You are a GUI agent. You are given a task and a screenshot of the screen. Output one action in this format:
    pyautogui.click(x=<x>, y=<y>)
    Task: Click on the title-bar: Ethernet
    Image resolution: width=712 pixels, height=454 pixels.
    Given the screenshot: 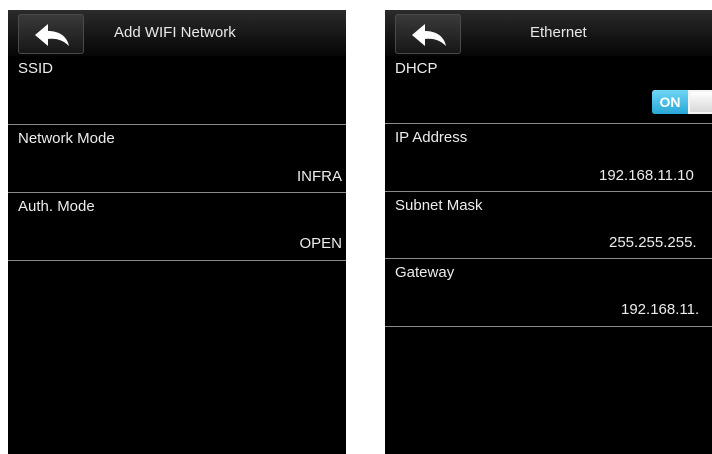 What is the action you would take?
    pyautogui.click(x=548, y=33)
    